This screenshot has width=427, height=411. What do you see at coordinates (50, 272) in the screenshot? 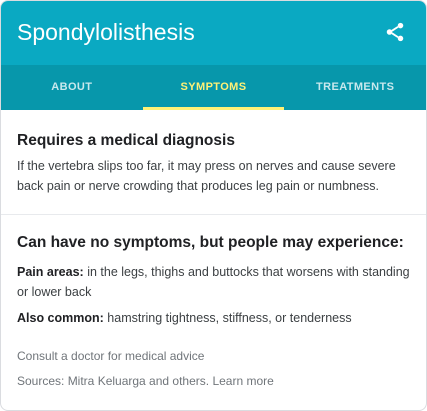
I see `pain-areas-label: Pain areas:` at bounding box center [50, 272].